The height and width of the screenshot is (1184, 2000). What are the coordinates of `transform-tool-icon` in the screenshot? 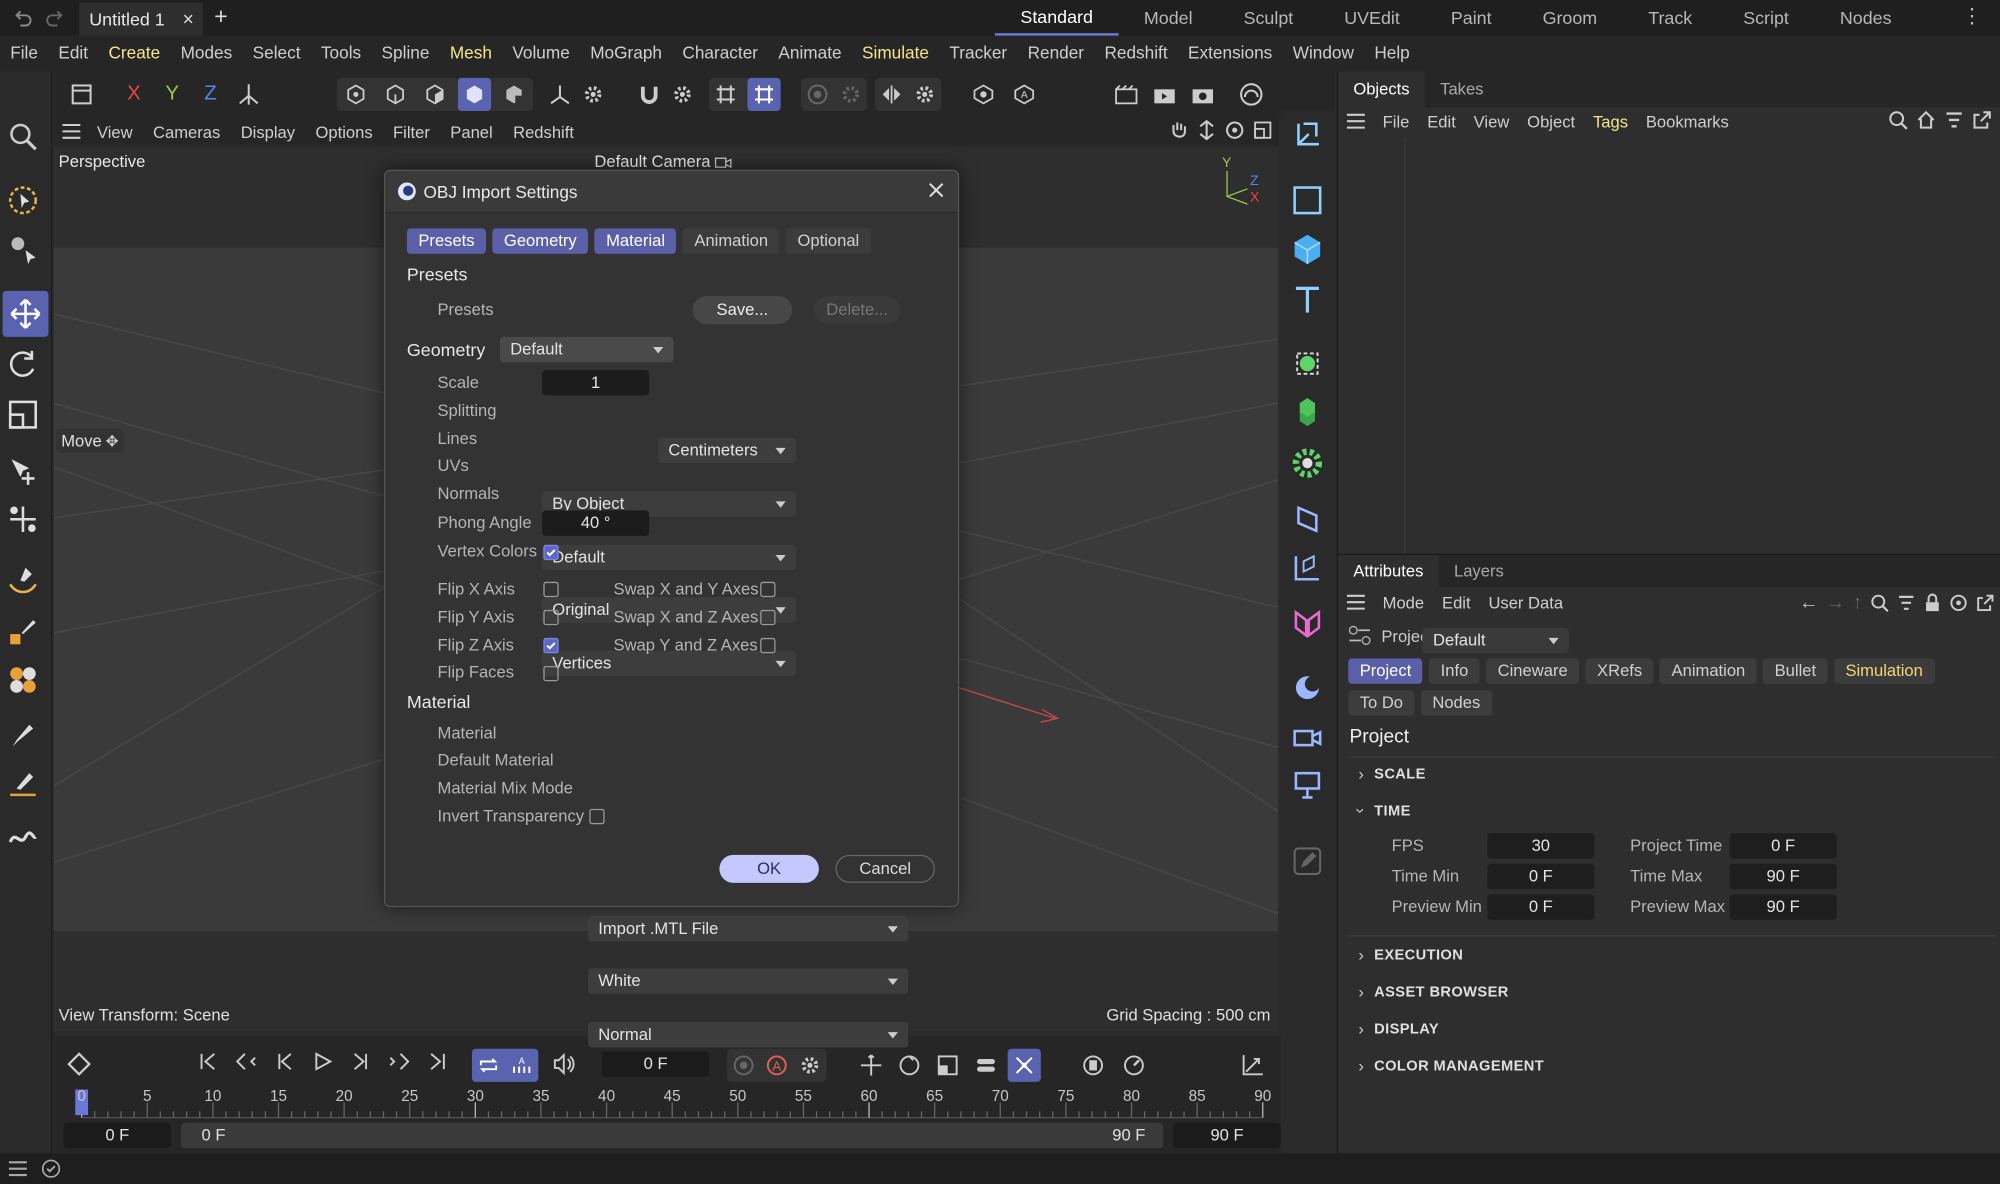 It's located at (22, 470).